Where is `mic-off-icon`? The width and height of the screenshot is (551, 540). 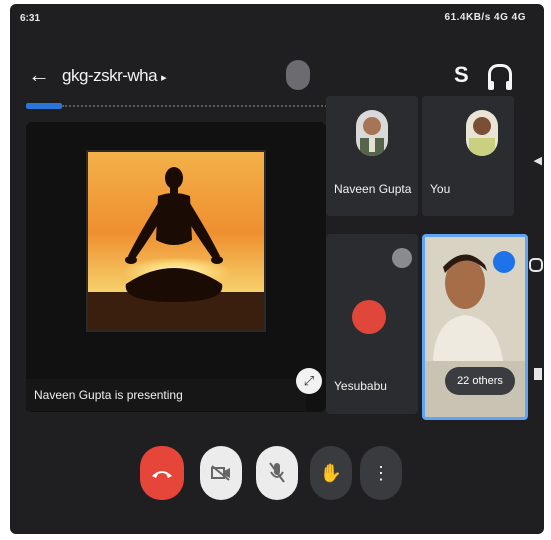 mic-off-icon is located at coordinates (277, 472).